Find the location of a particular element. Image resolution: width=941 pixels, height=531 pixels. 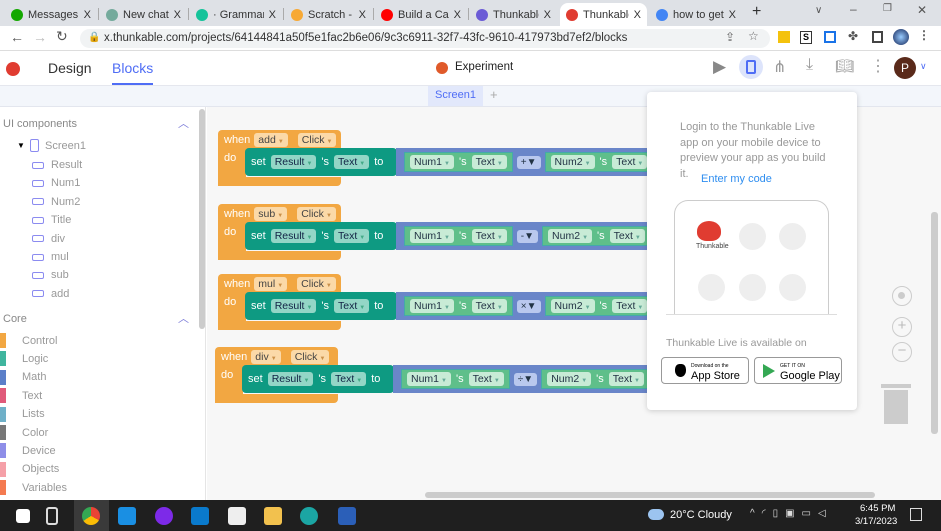

live-test-button is located at coordinates (751, 67).